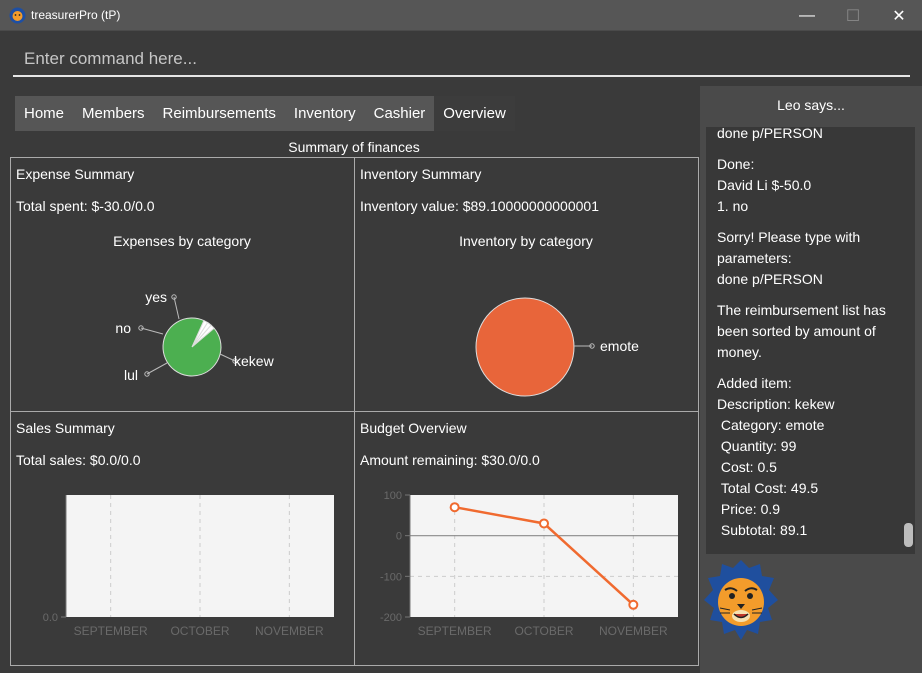 The width and height of the screenshot is (922, 673). What do you see at coordinates (354, 147) in the screenshot?
I see `overview-title: Summary of finances` at bounding box center [354, 147].